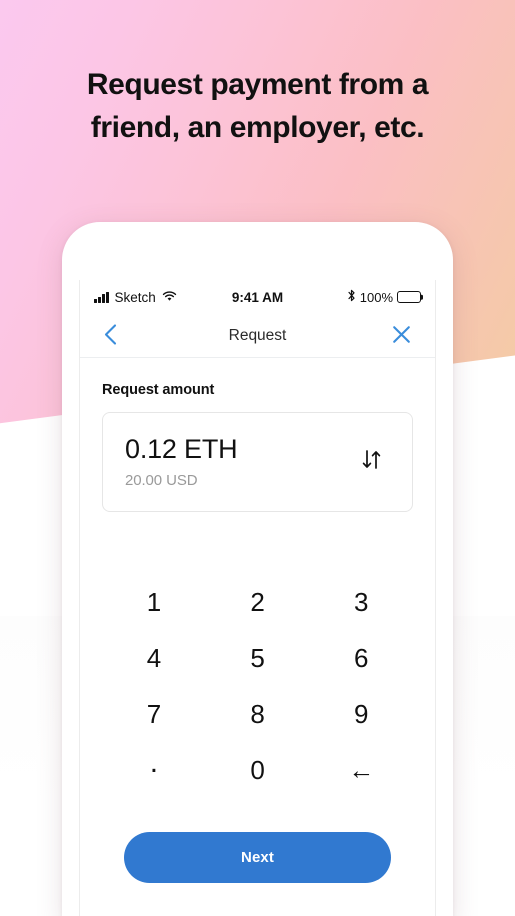  Describe the element at coordinates (361, 714) in the screenshot. I see `key-9: 9` at that location.